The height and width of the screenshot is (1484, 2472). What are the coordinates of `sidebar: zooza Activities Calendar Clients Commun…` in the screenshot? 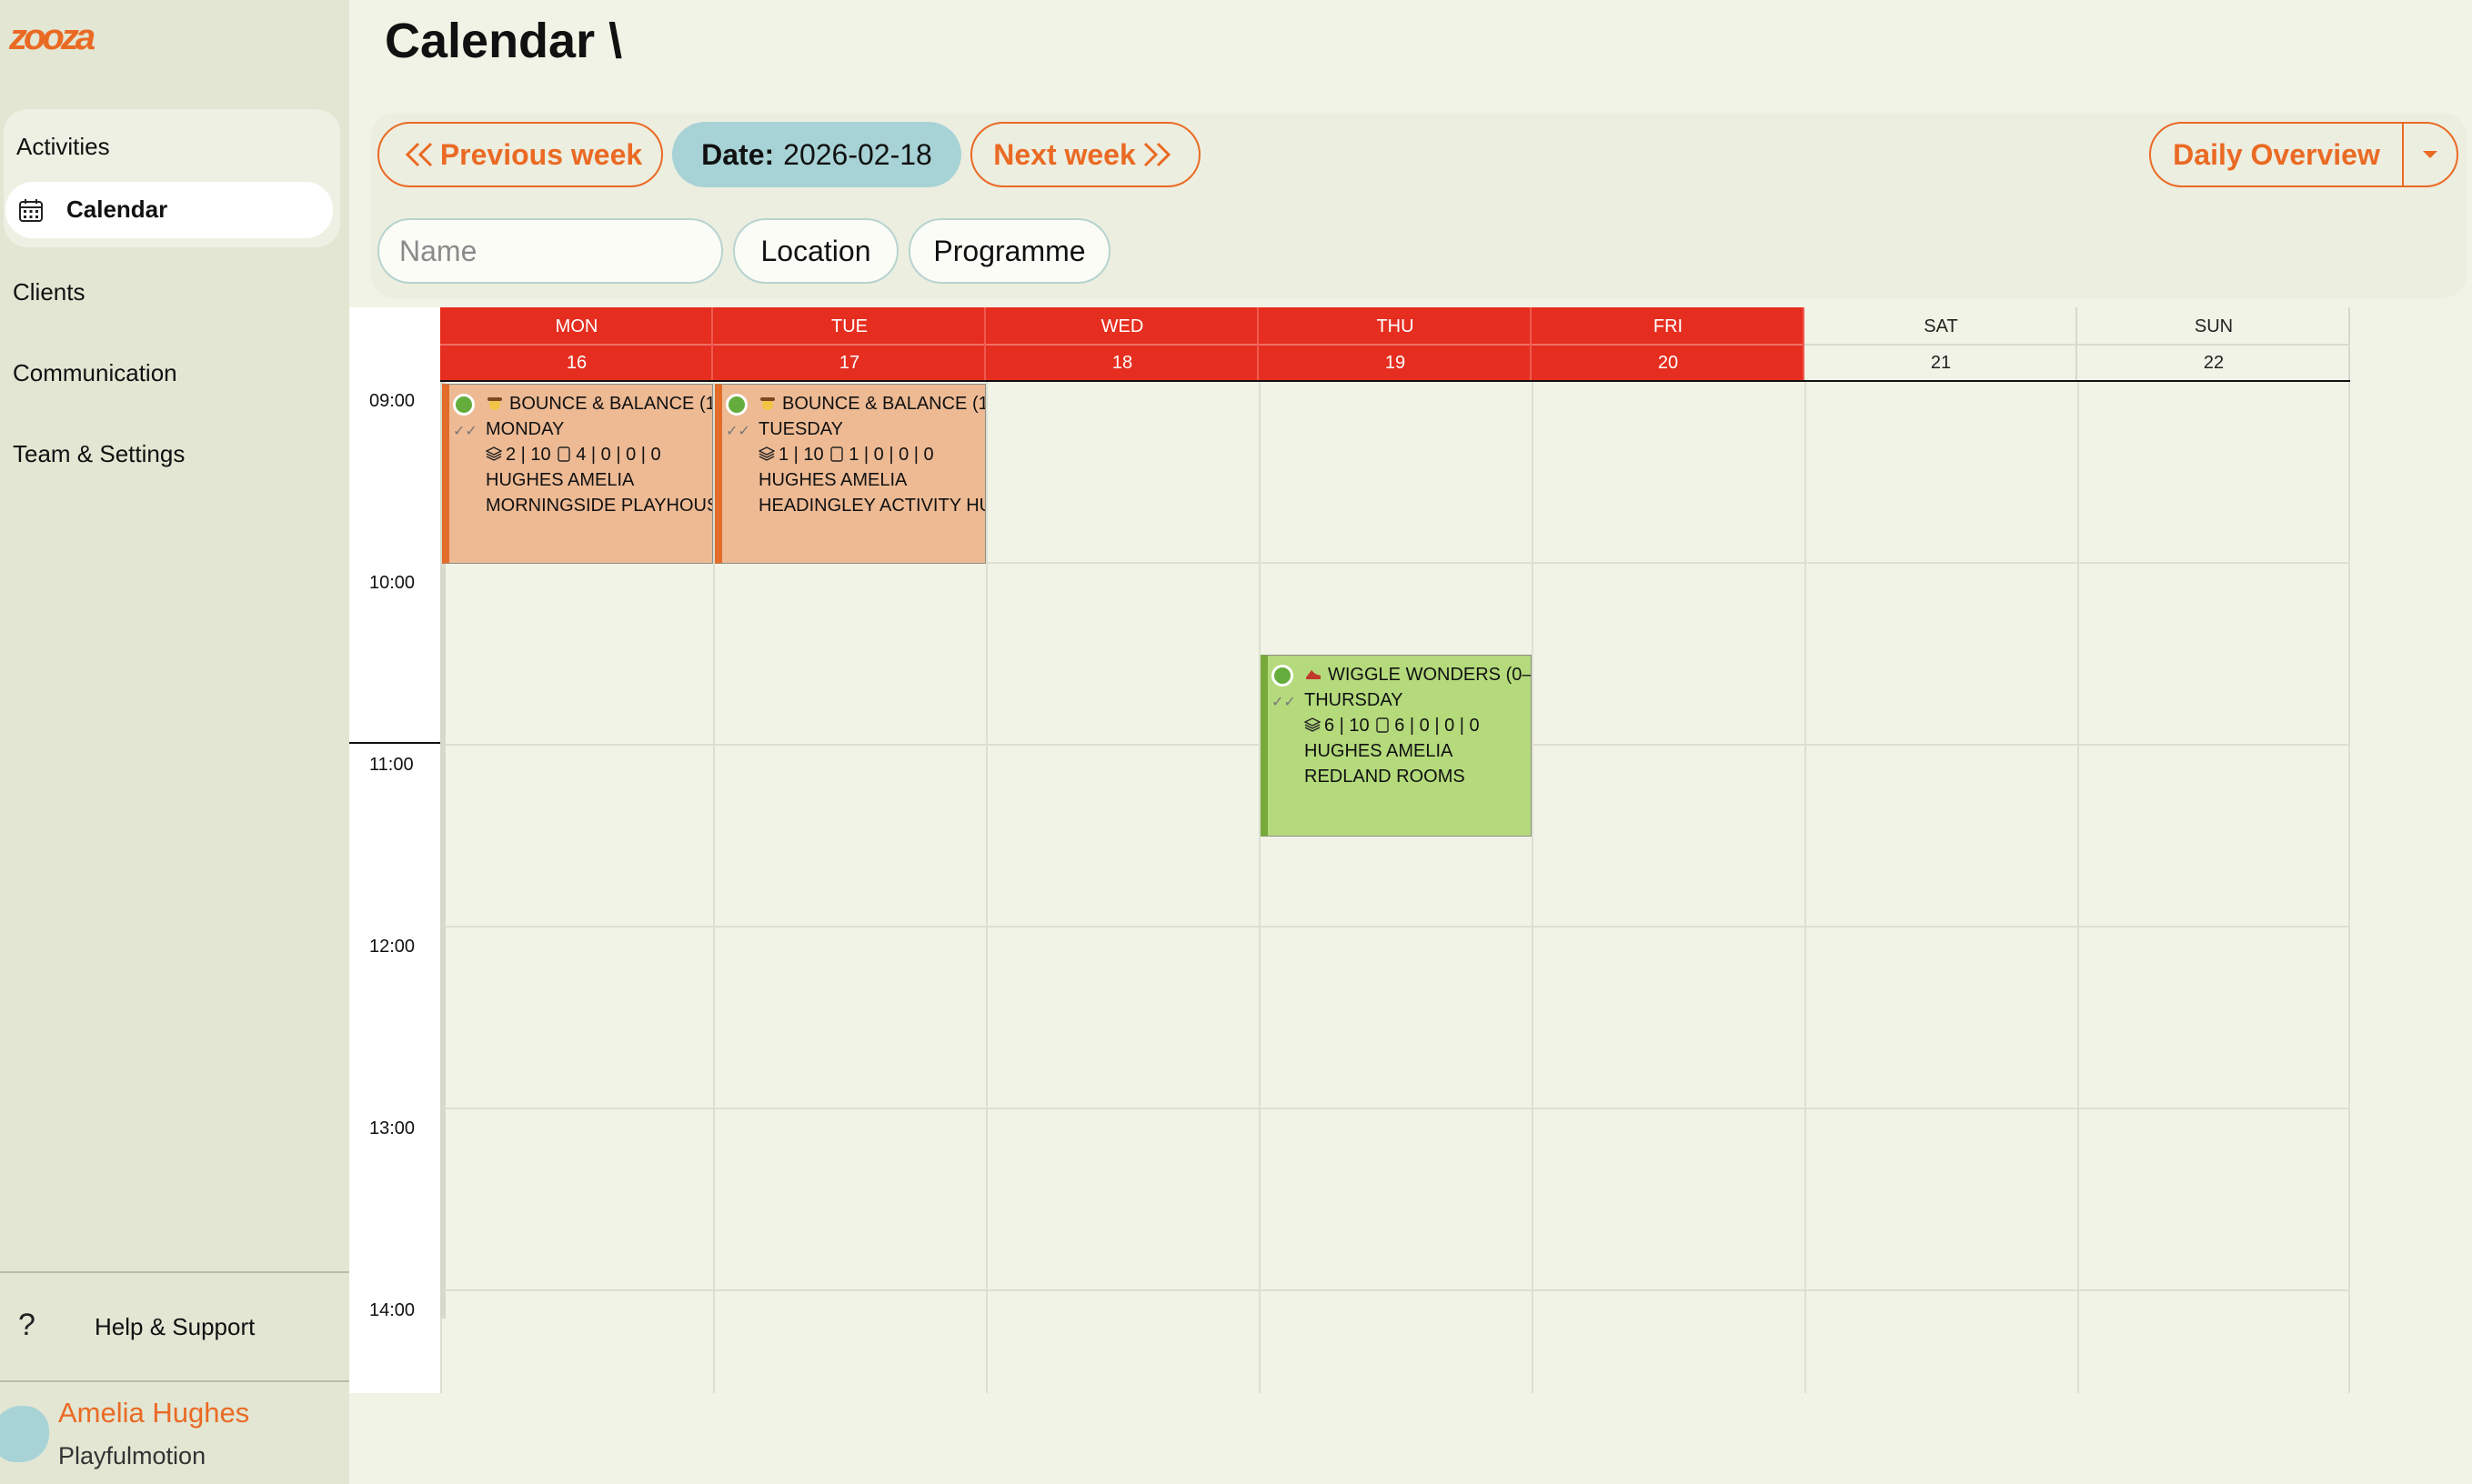 It's located at (174, 742).